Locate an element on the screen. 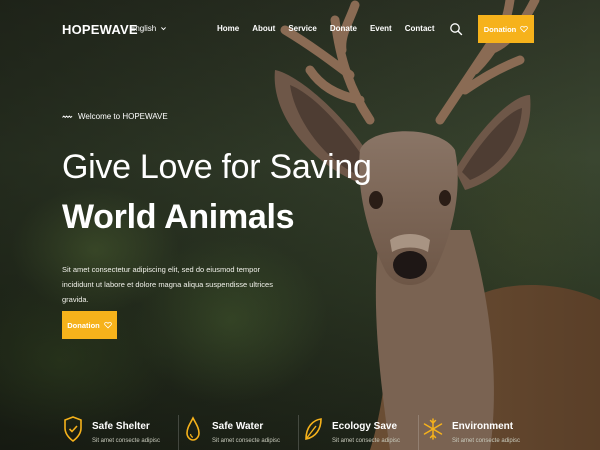 This screenshot has height=450, width=600. hero-donation-label: Donation is located at coordinates (83, 325).